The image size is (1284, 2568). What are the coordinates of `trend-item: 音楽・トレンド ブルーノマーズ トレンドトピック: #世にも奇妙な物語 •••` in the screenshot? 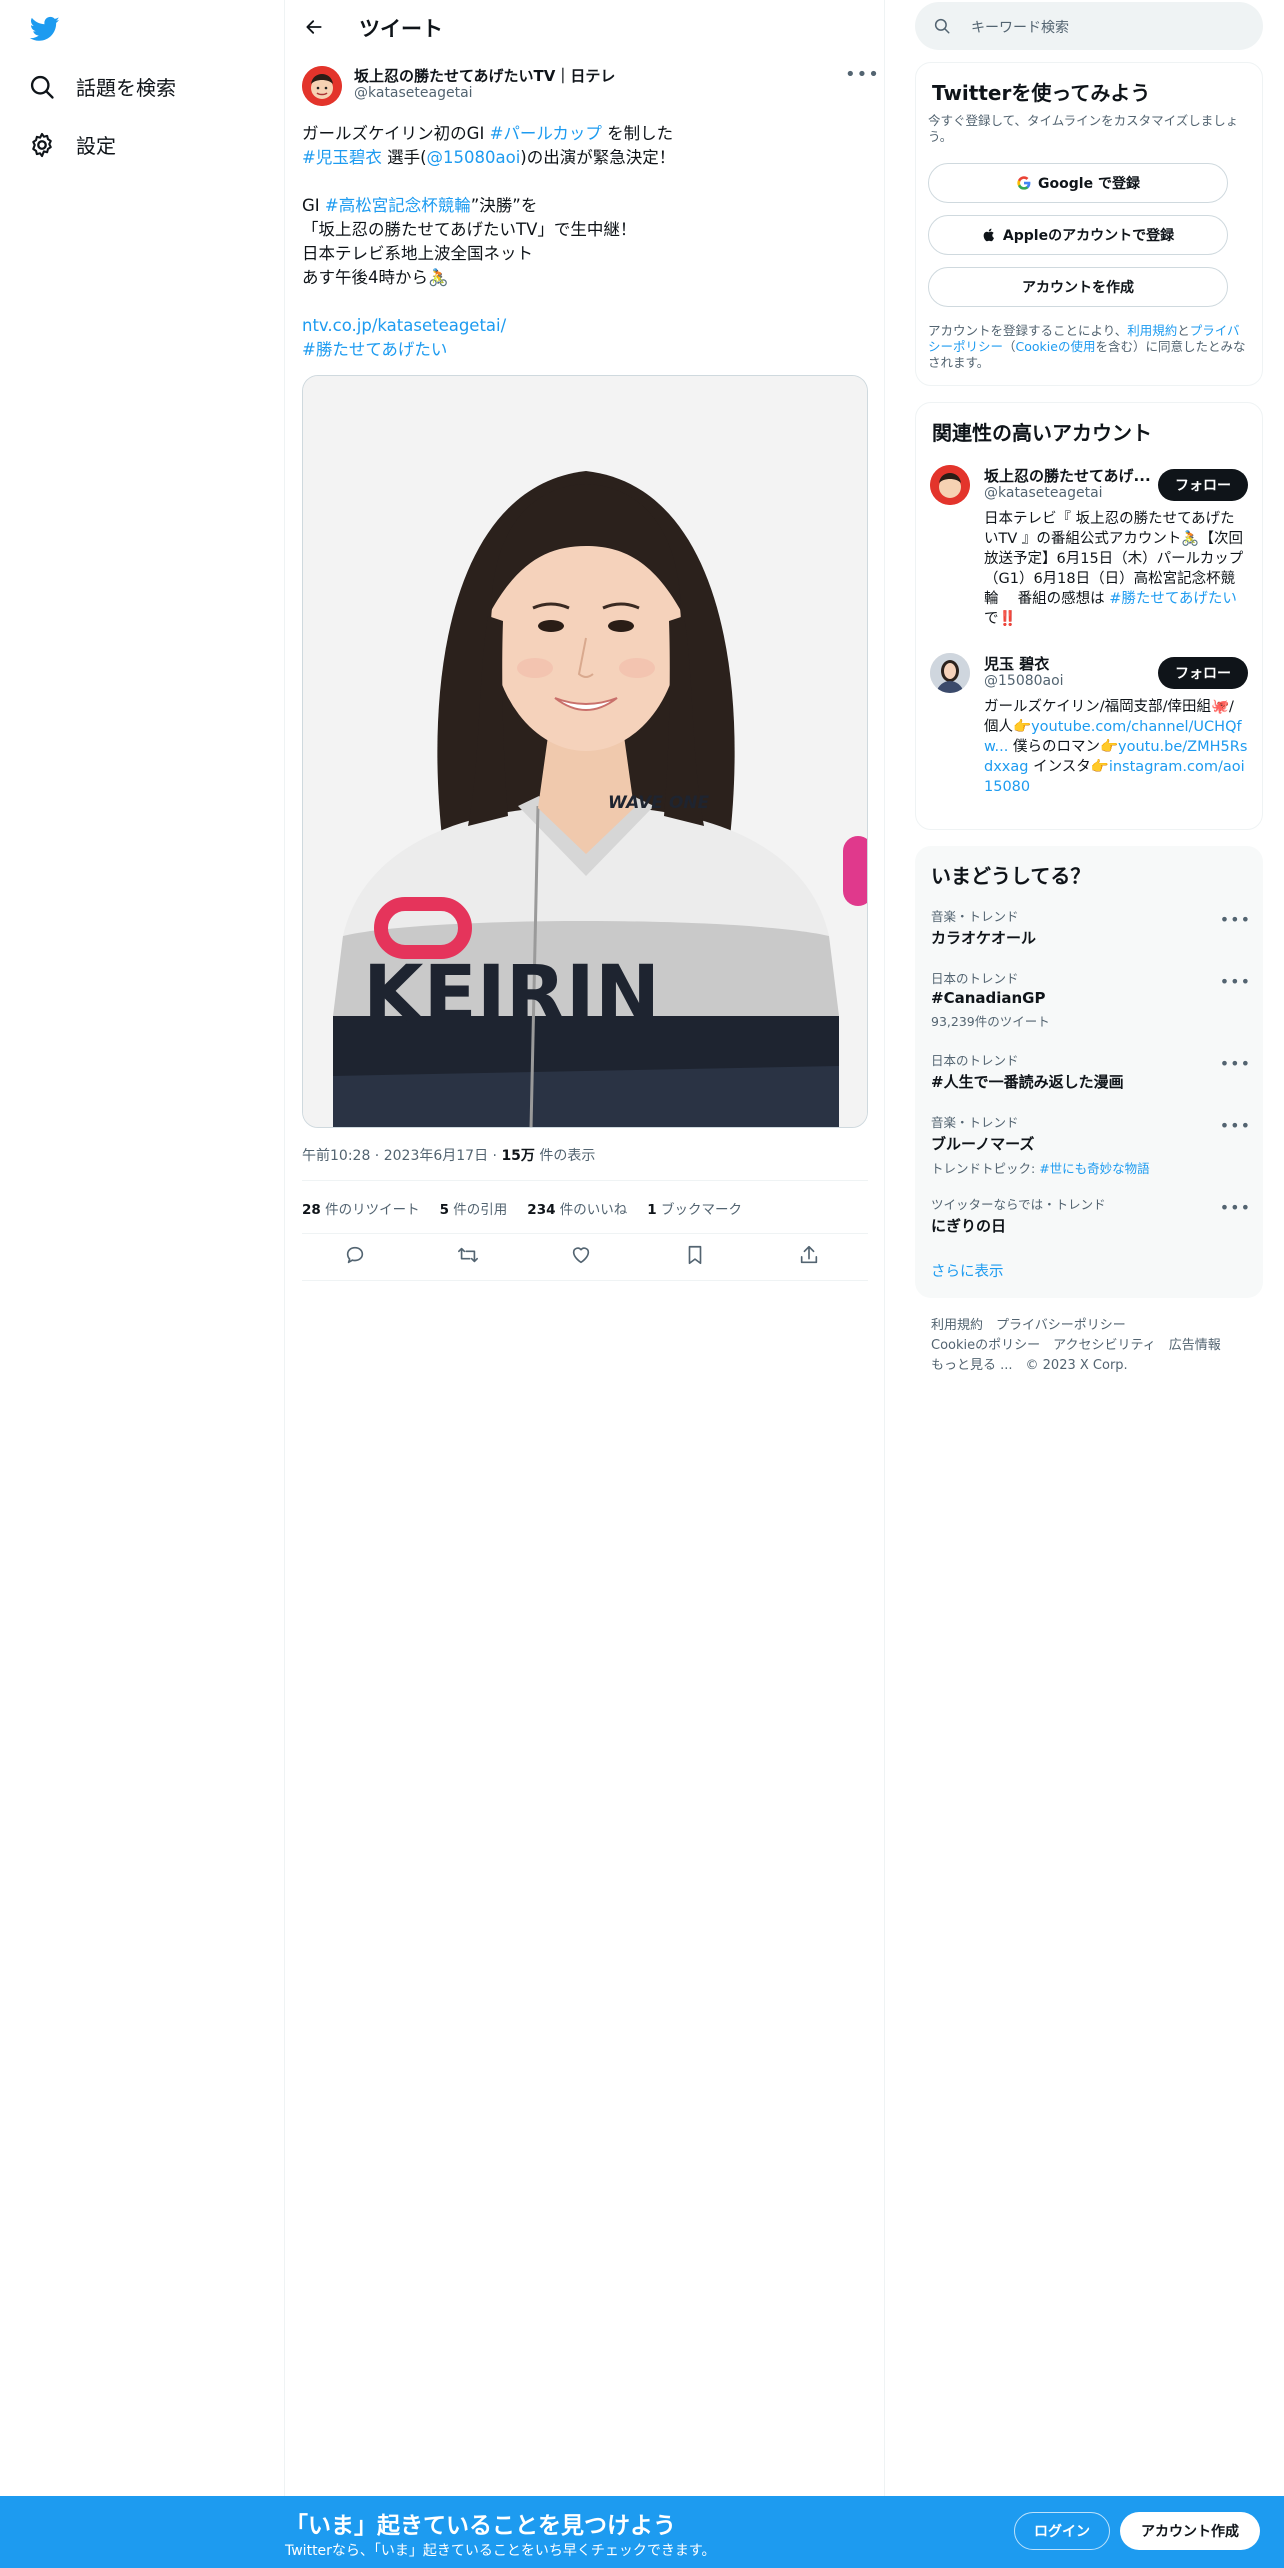 It's located at (1091, 1144).